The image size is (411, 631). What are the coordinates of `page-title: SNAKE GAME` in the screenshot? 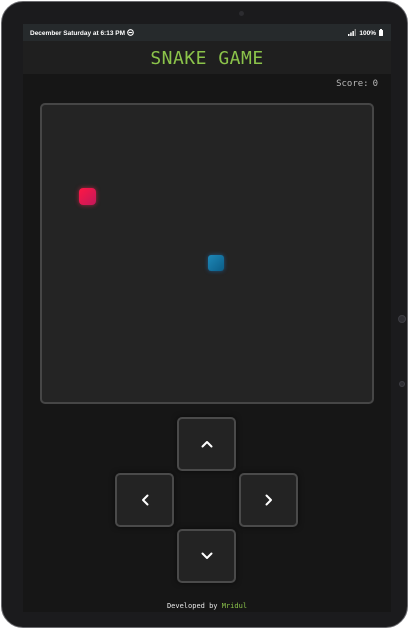 It's located at (207, 58).